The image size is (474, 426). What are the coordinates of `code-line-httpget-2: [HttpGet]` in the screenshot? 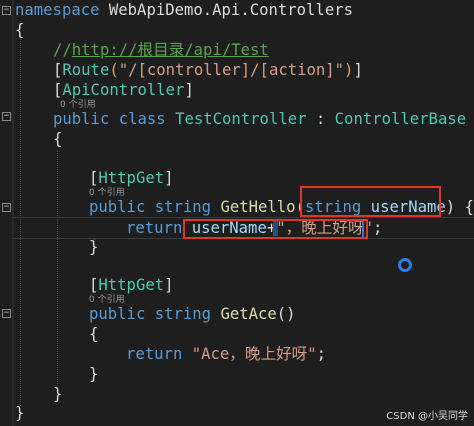 It's located at (131, 285).